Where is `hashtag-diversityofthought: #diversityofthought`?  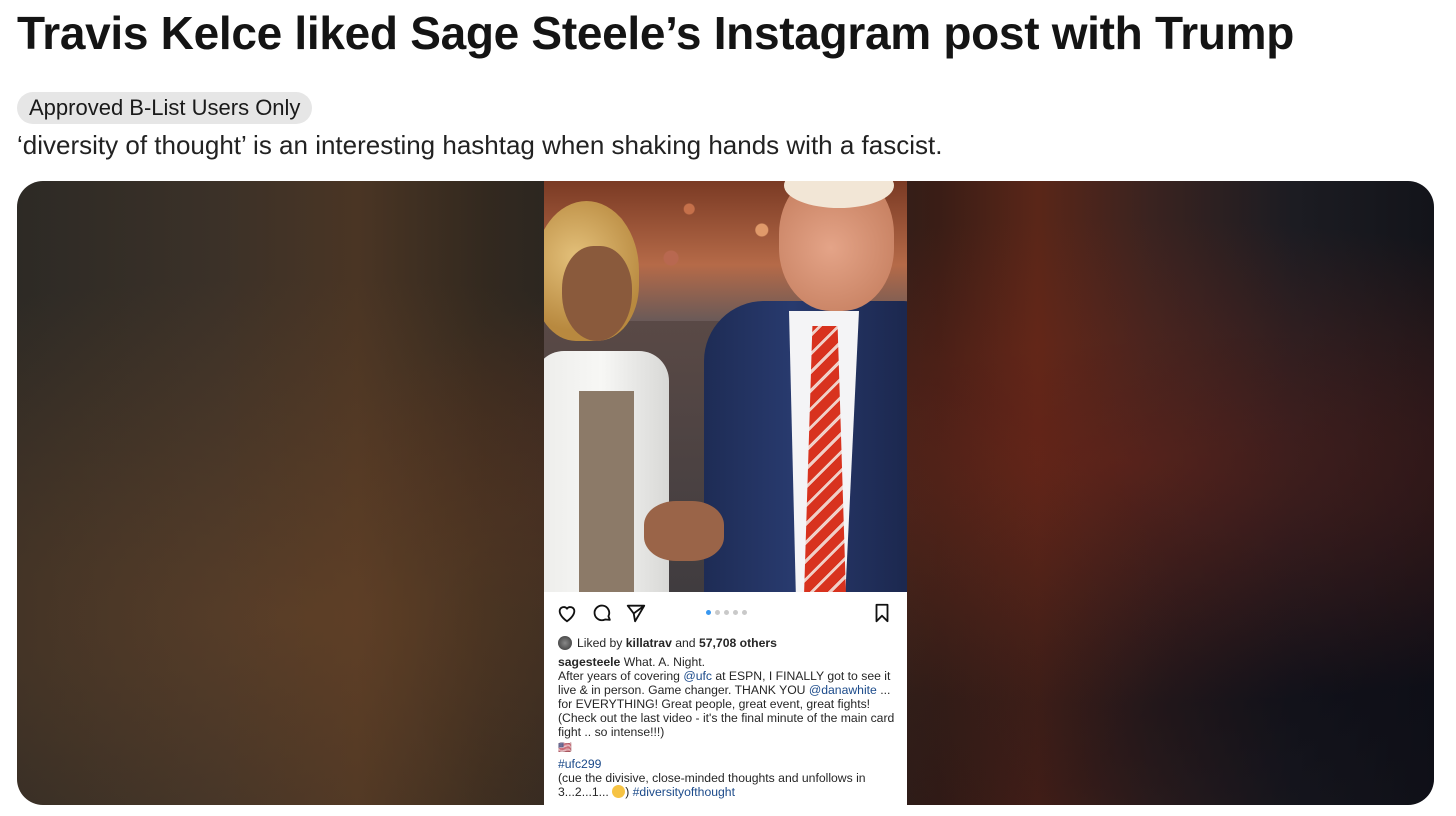 hashtag-diversityofthought: #diversityofthought is located at coordinates (684, 792).